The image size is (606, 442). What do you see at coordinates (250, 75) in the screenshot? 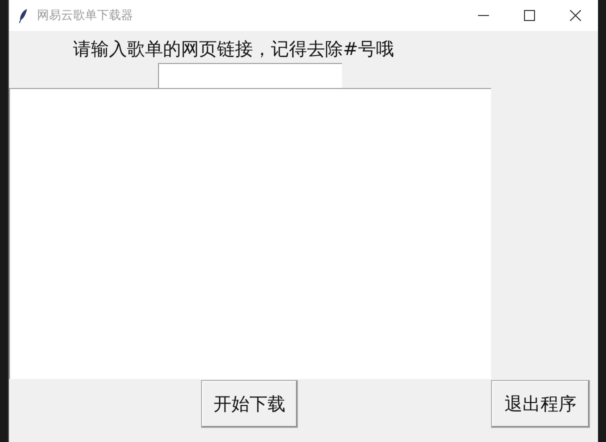
I see `url-field` at bounding box center [250, 75].